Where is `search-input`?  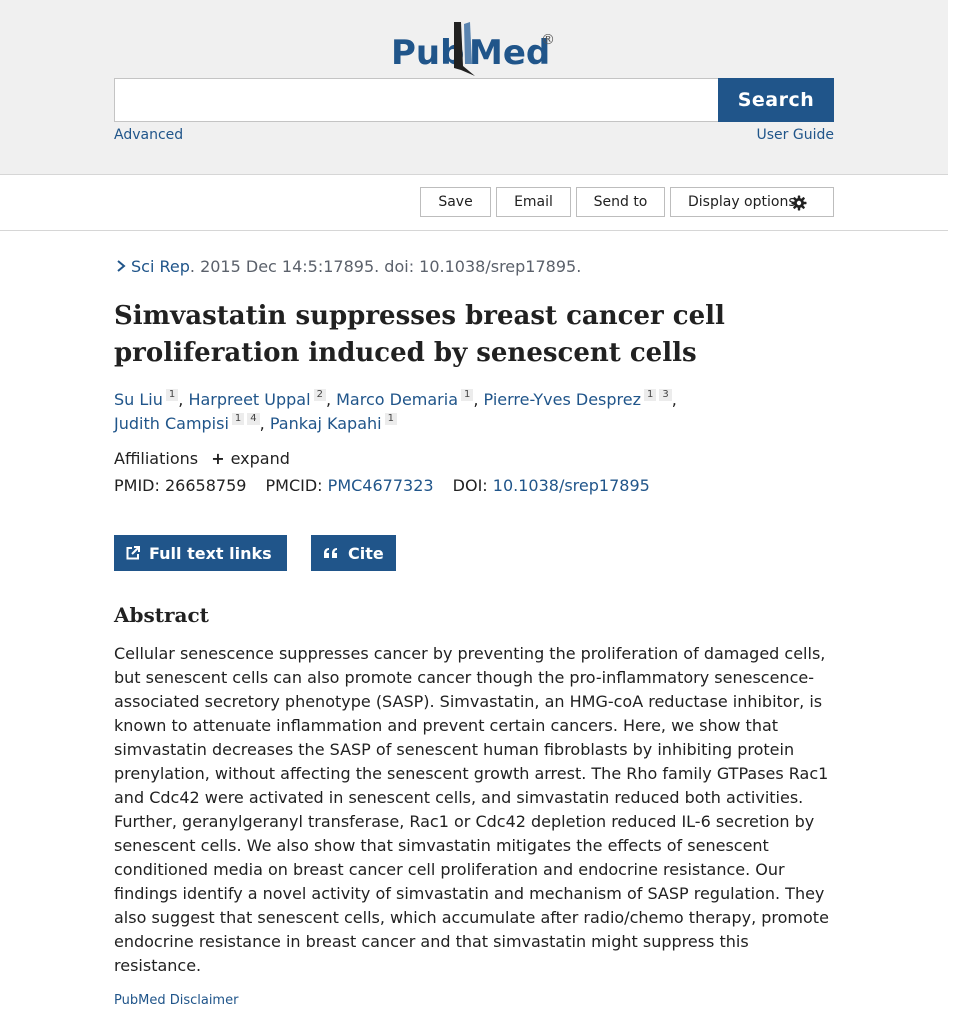 search-input is located at coordinates (416, 100).